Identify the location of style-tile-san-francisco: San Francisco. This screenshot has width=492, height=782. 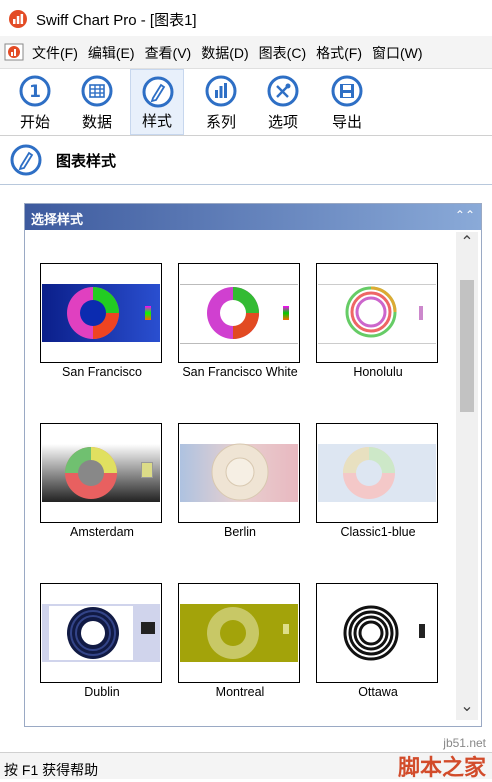
(102, 323).